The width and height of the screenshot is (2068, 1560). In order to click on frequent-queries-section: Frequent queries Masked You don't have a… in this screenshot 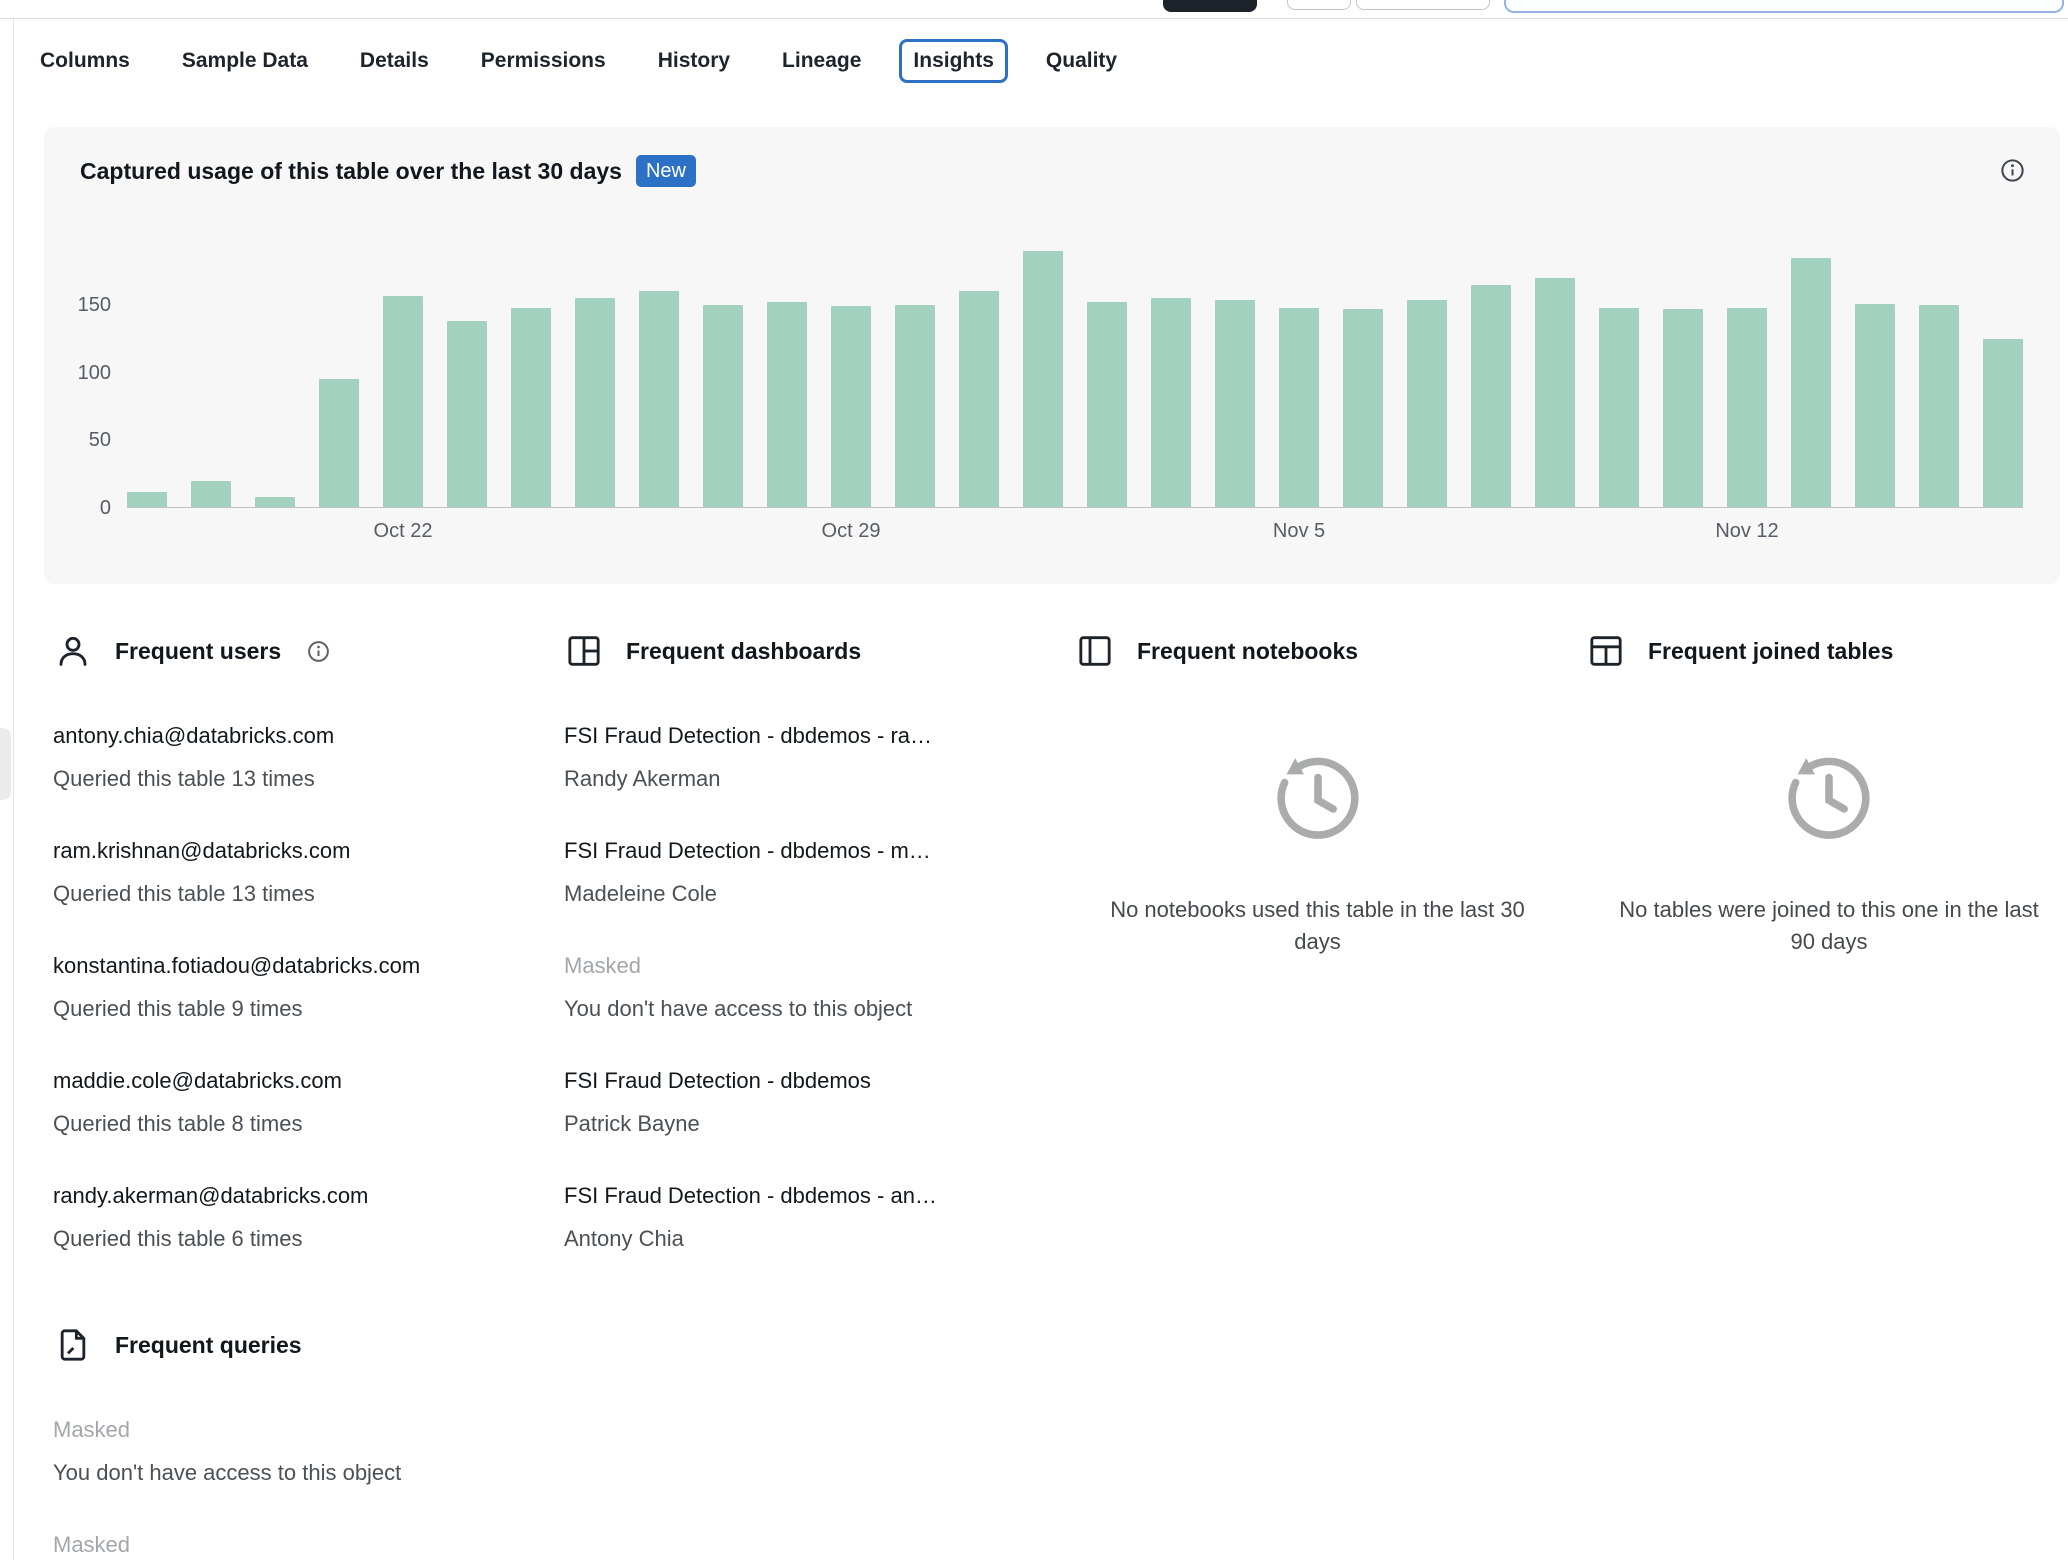, I will do `click(363, 1439)`.